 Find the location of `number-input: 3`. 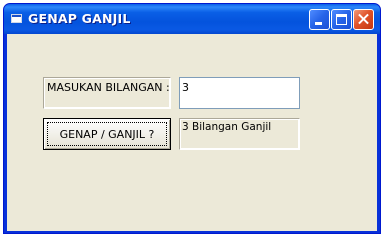

number-input: 3 is located at coordinates (239, 93).